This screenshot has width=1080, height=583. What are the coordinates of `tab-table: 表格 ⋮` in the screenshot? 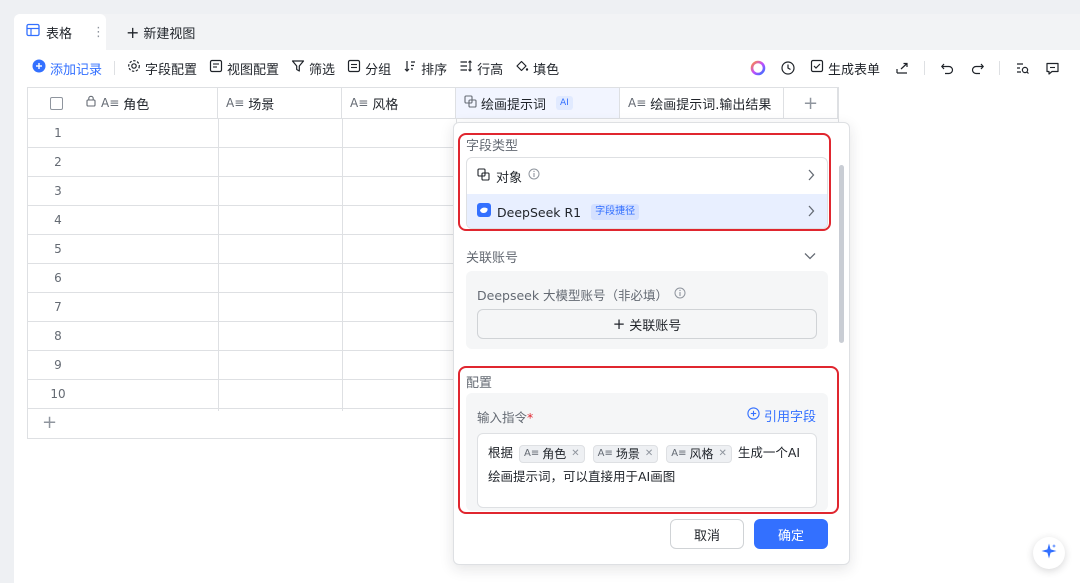 It's located at (60, 32).